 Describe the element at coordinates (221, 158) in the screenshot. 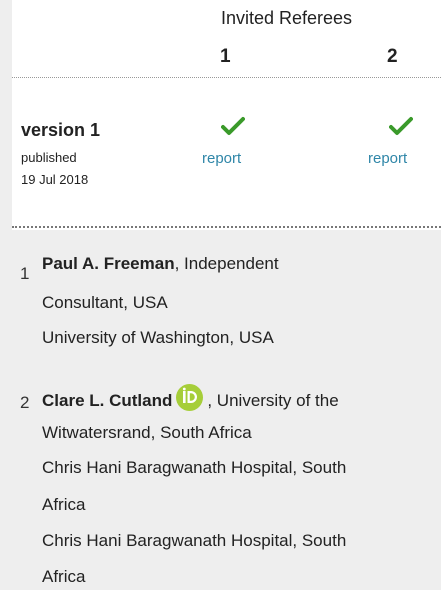

I see `referee-1-report-link: report` at that location.